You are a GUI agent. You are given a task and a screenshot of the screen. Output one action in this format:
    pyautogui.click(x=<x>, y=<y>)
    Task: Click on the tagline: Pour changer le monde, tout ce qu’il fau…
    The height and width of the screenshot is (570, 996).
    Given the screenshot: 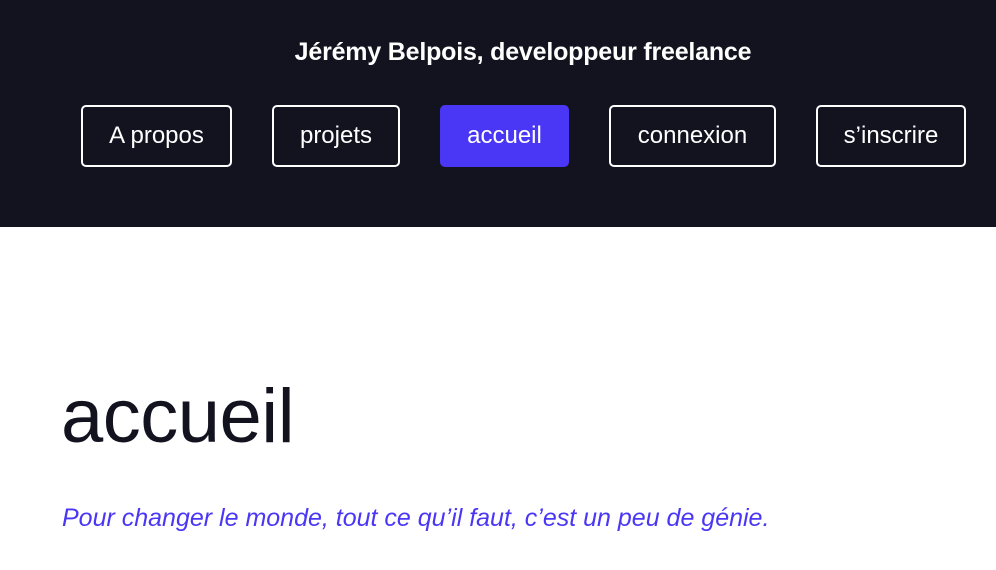 What is the action you would take?
    pyautogui.click(x=416, y=518)
    